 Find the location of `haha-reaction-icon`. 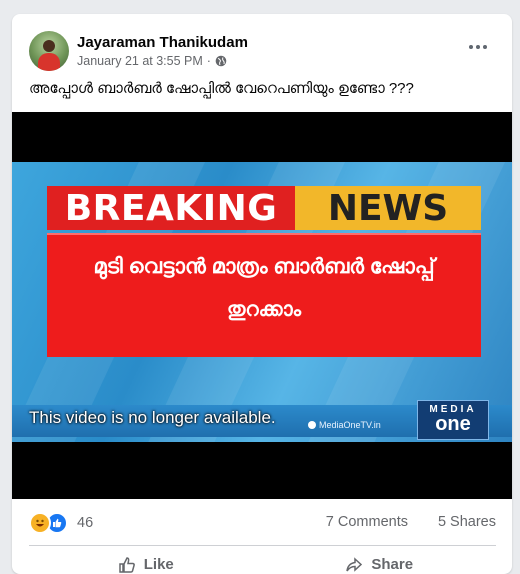

haha-reaction-icon is located at coordinates (40, 523).